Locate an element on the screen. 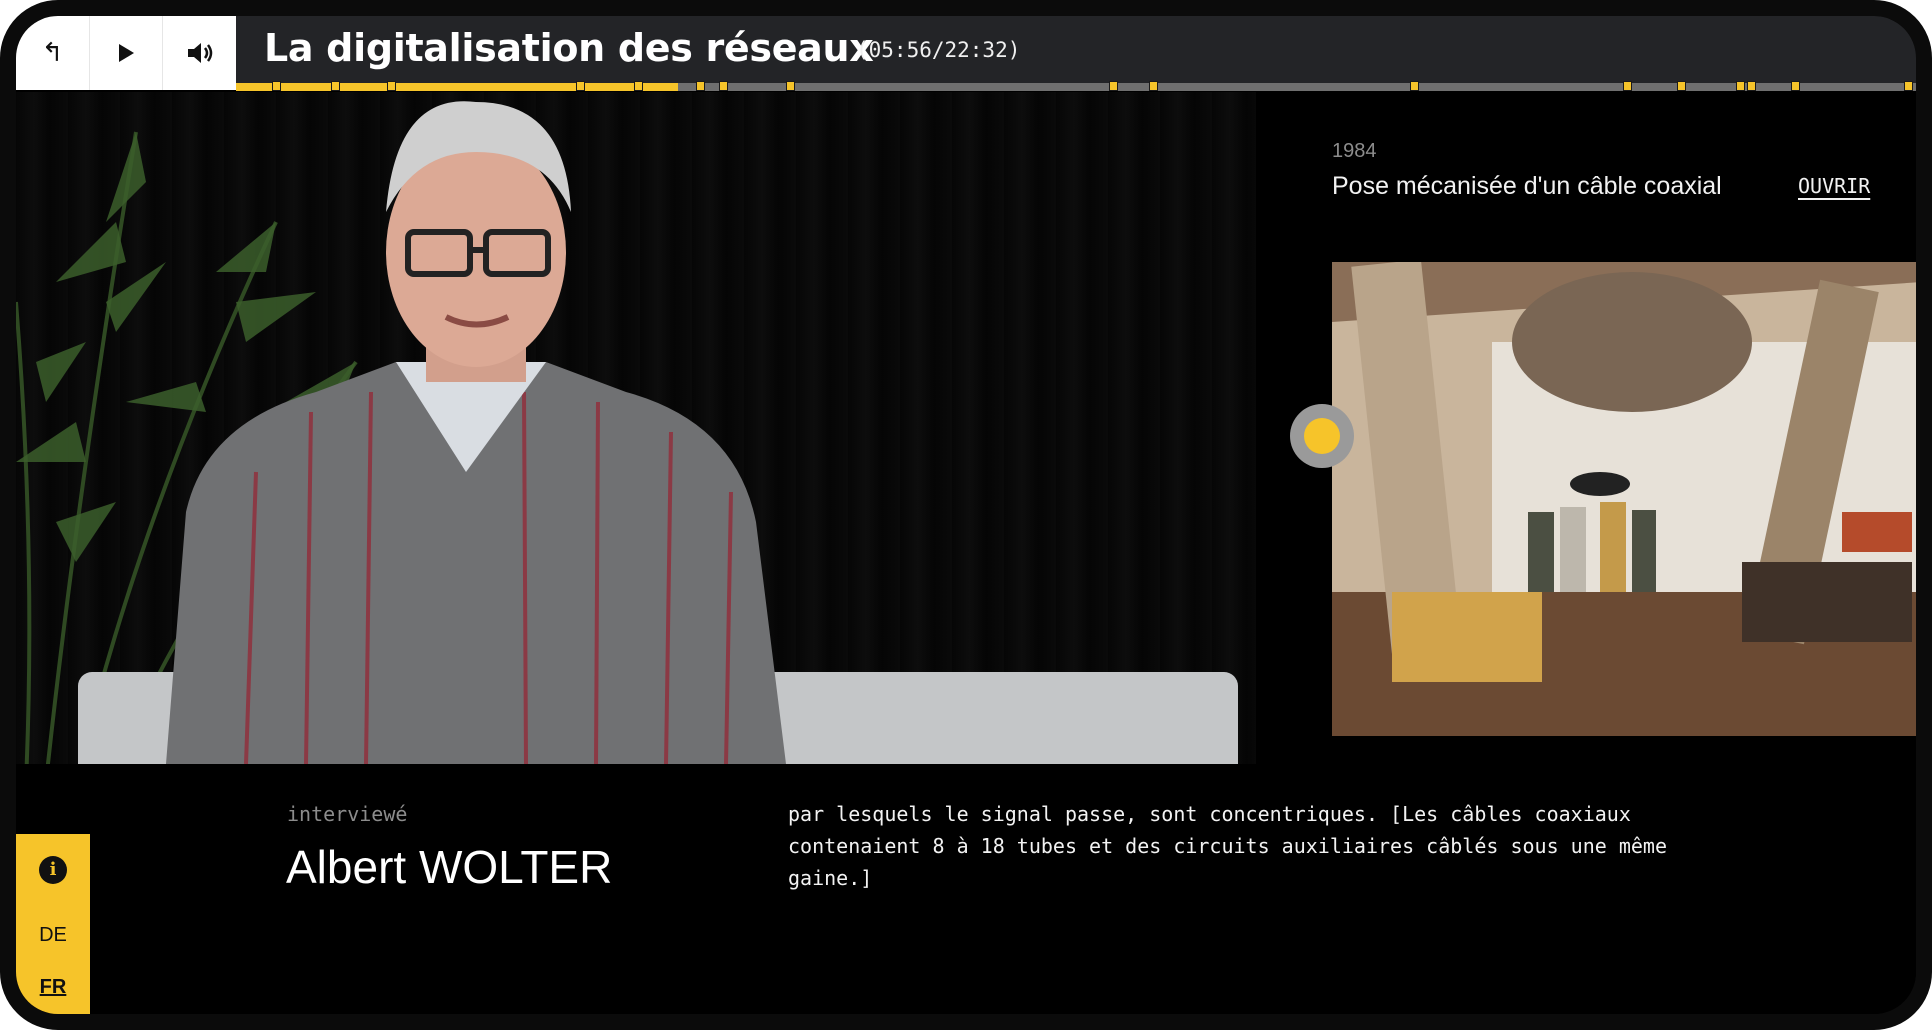 The height and width of the screenshot is (1030, 1932). speaker-role: interviewé is located at coordinates (347, 814).